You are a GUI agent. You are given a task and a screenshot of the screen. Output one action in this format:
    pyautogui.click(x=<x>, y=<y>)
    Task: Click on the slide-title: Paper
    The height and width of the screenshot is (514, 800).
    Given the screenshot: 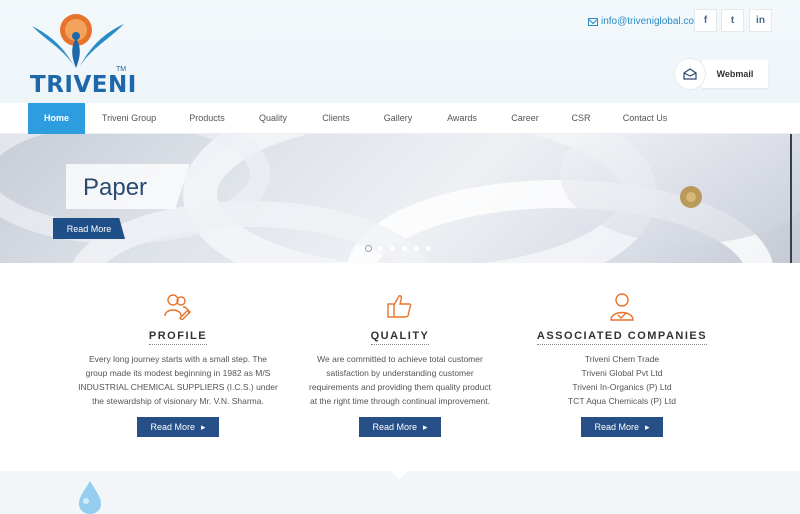 What is the action you would take?
    pyautogui.click(x=115, y=187)
    